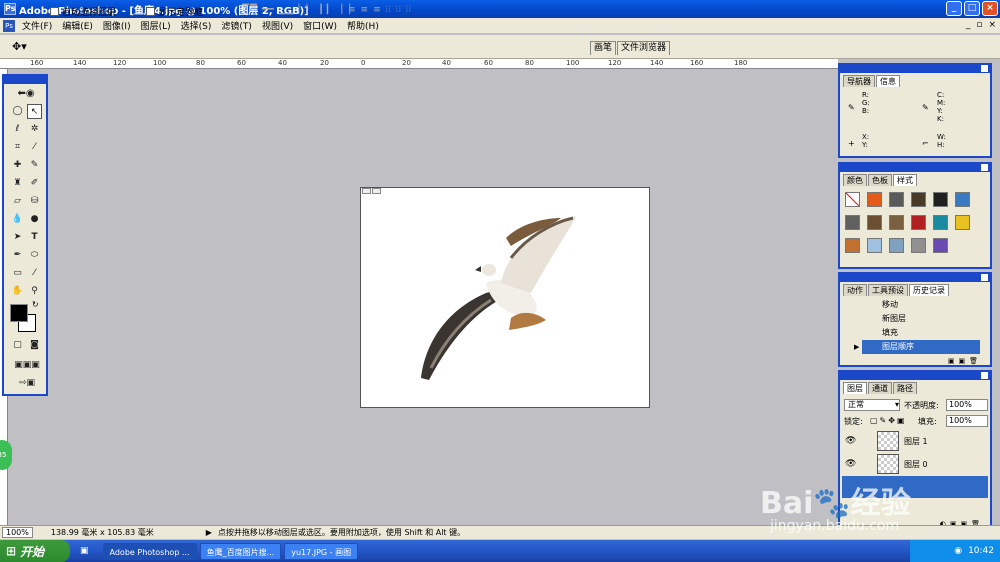 Image resolution: width=1000 pixels, height=562 pixels. What do you see at coordinates (967, 405) in the screenshot?
I see `opacity-field: 100%` at bounding box center [967, 405].